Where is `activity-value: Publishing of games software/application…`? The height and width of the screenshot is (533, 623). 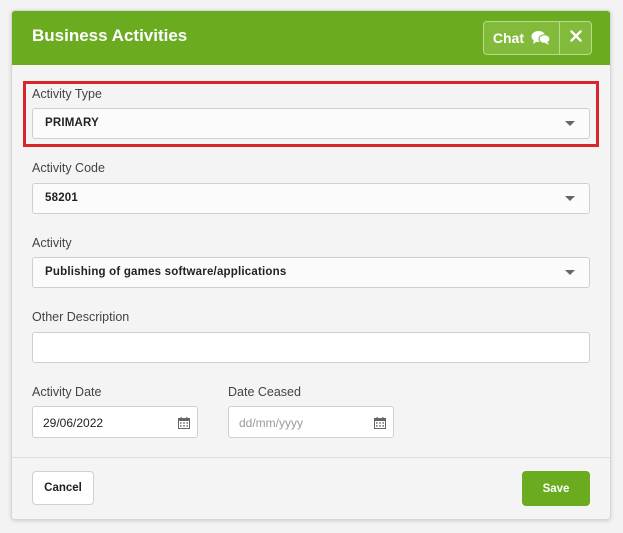 activity-value: Publishing of games software/application… is located at coordinates (166, 272).